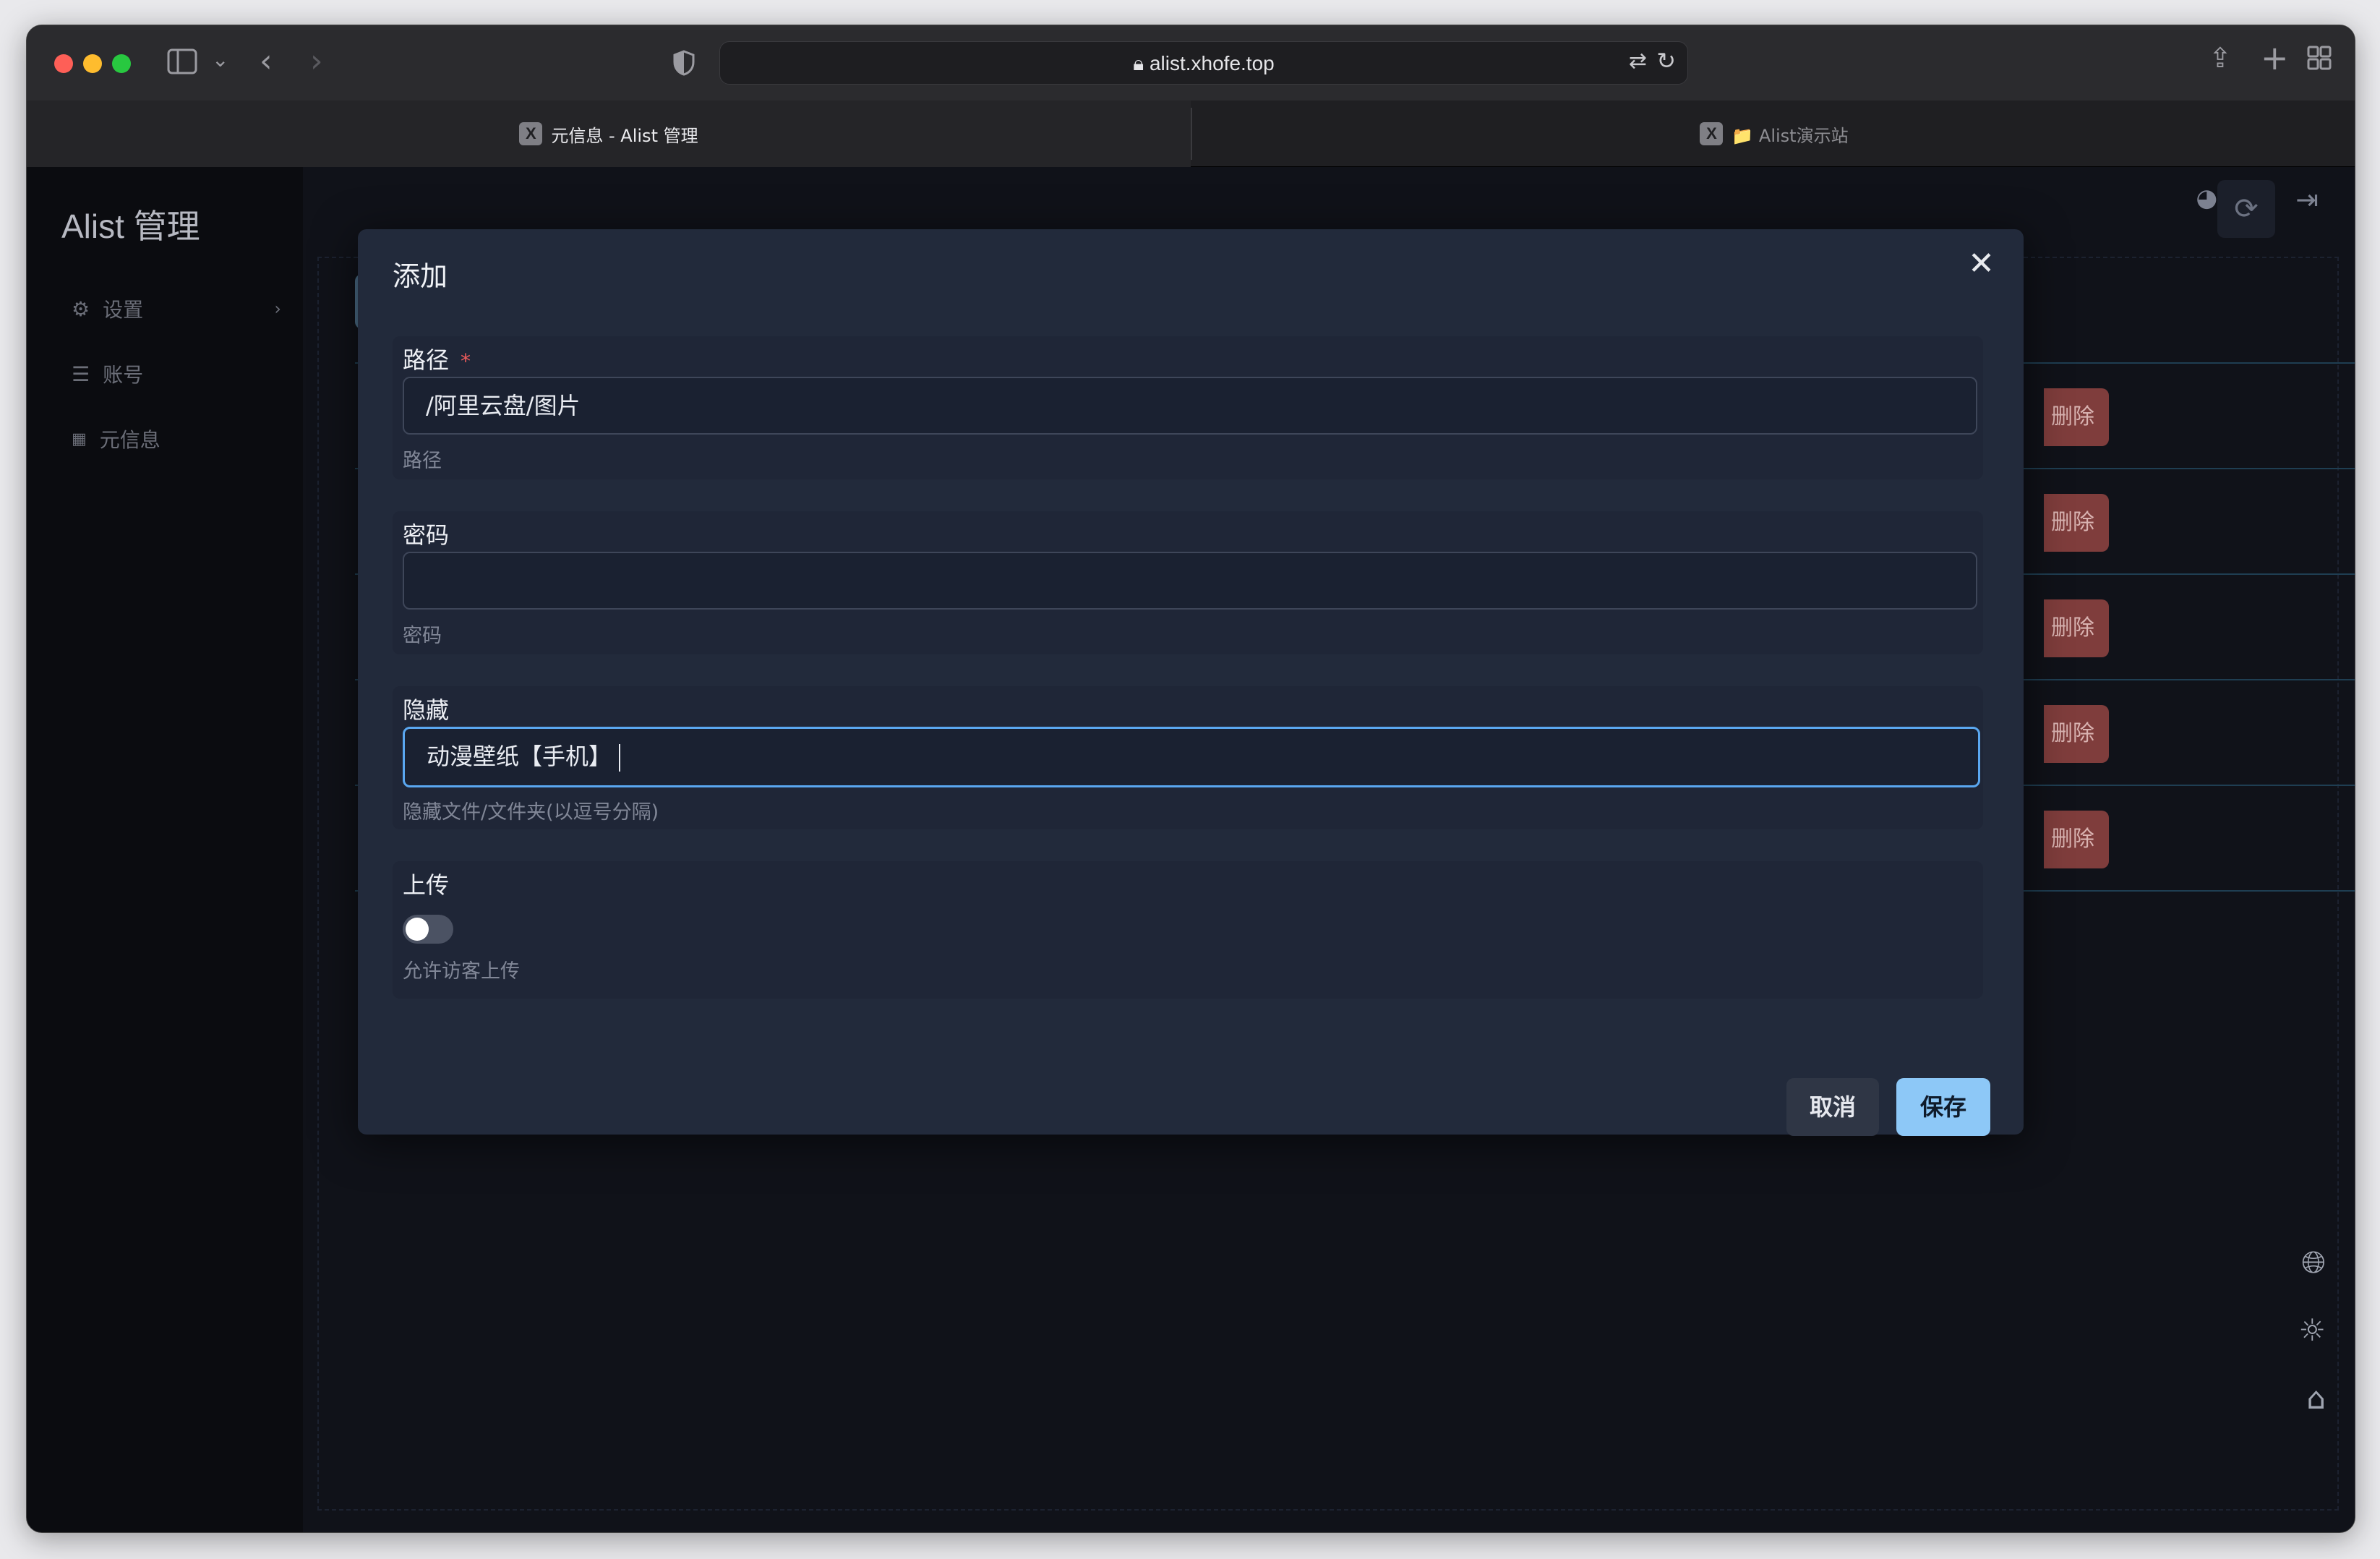 This screenshot has height=1559, width=2380. Describe the element at coordinates (417, 930) in the screenshot. I see `toggle-knob` at that location.